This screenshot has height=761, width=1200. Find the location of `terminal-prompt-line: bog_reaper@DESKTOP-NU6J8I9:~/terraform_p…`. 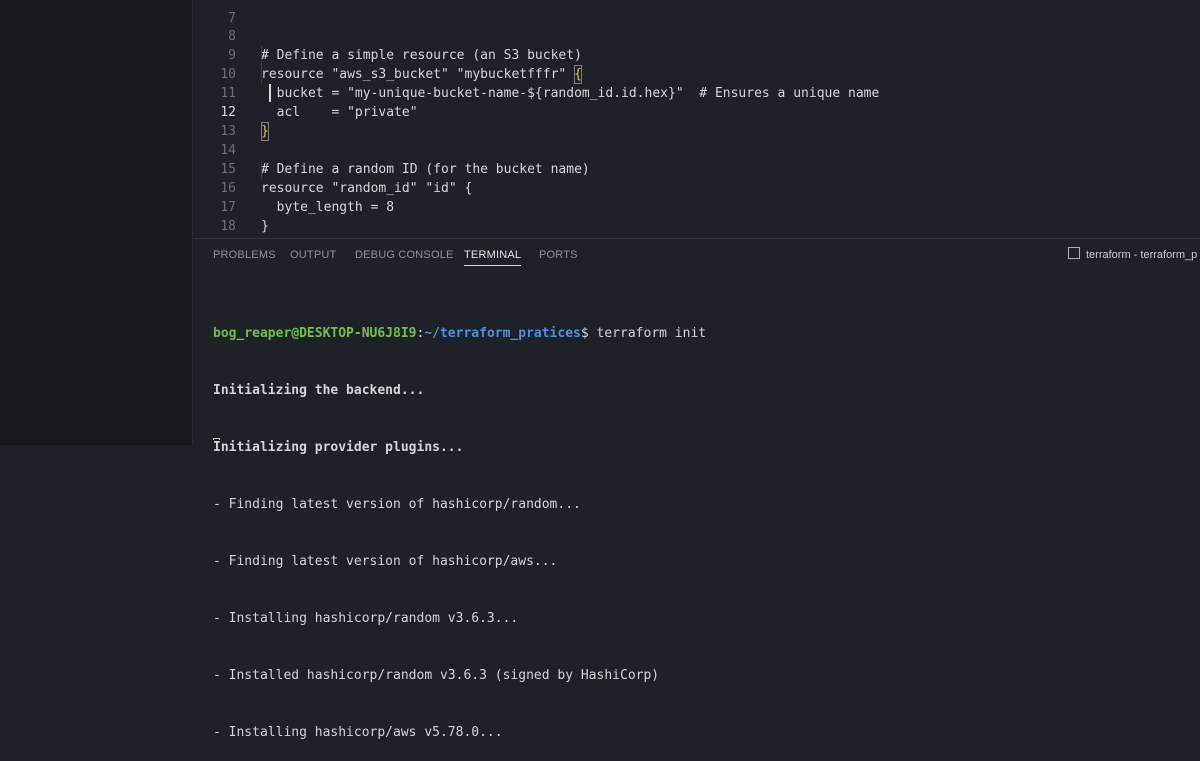

terminal-prompt-line: bog_reaper@DESKTOP-NU6J8I9:~/terraform_p… is located at coordinates (703, 333).